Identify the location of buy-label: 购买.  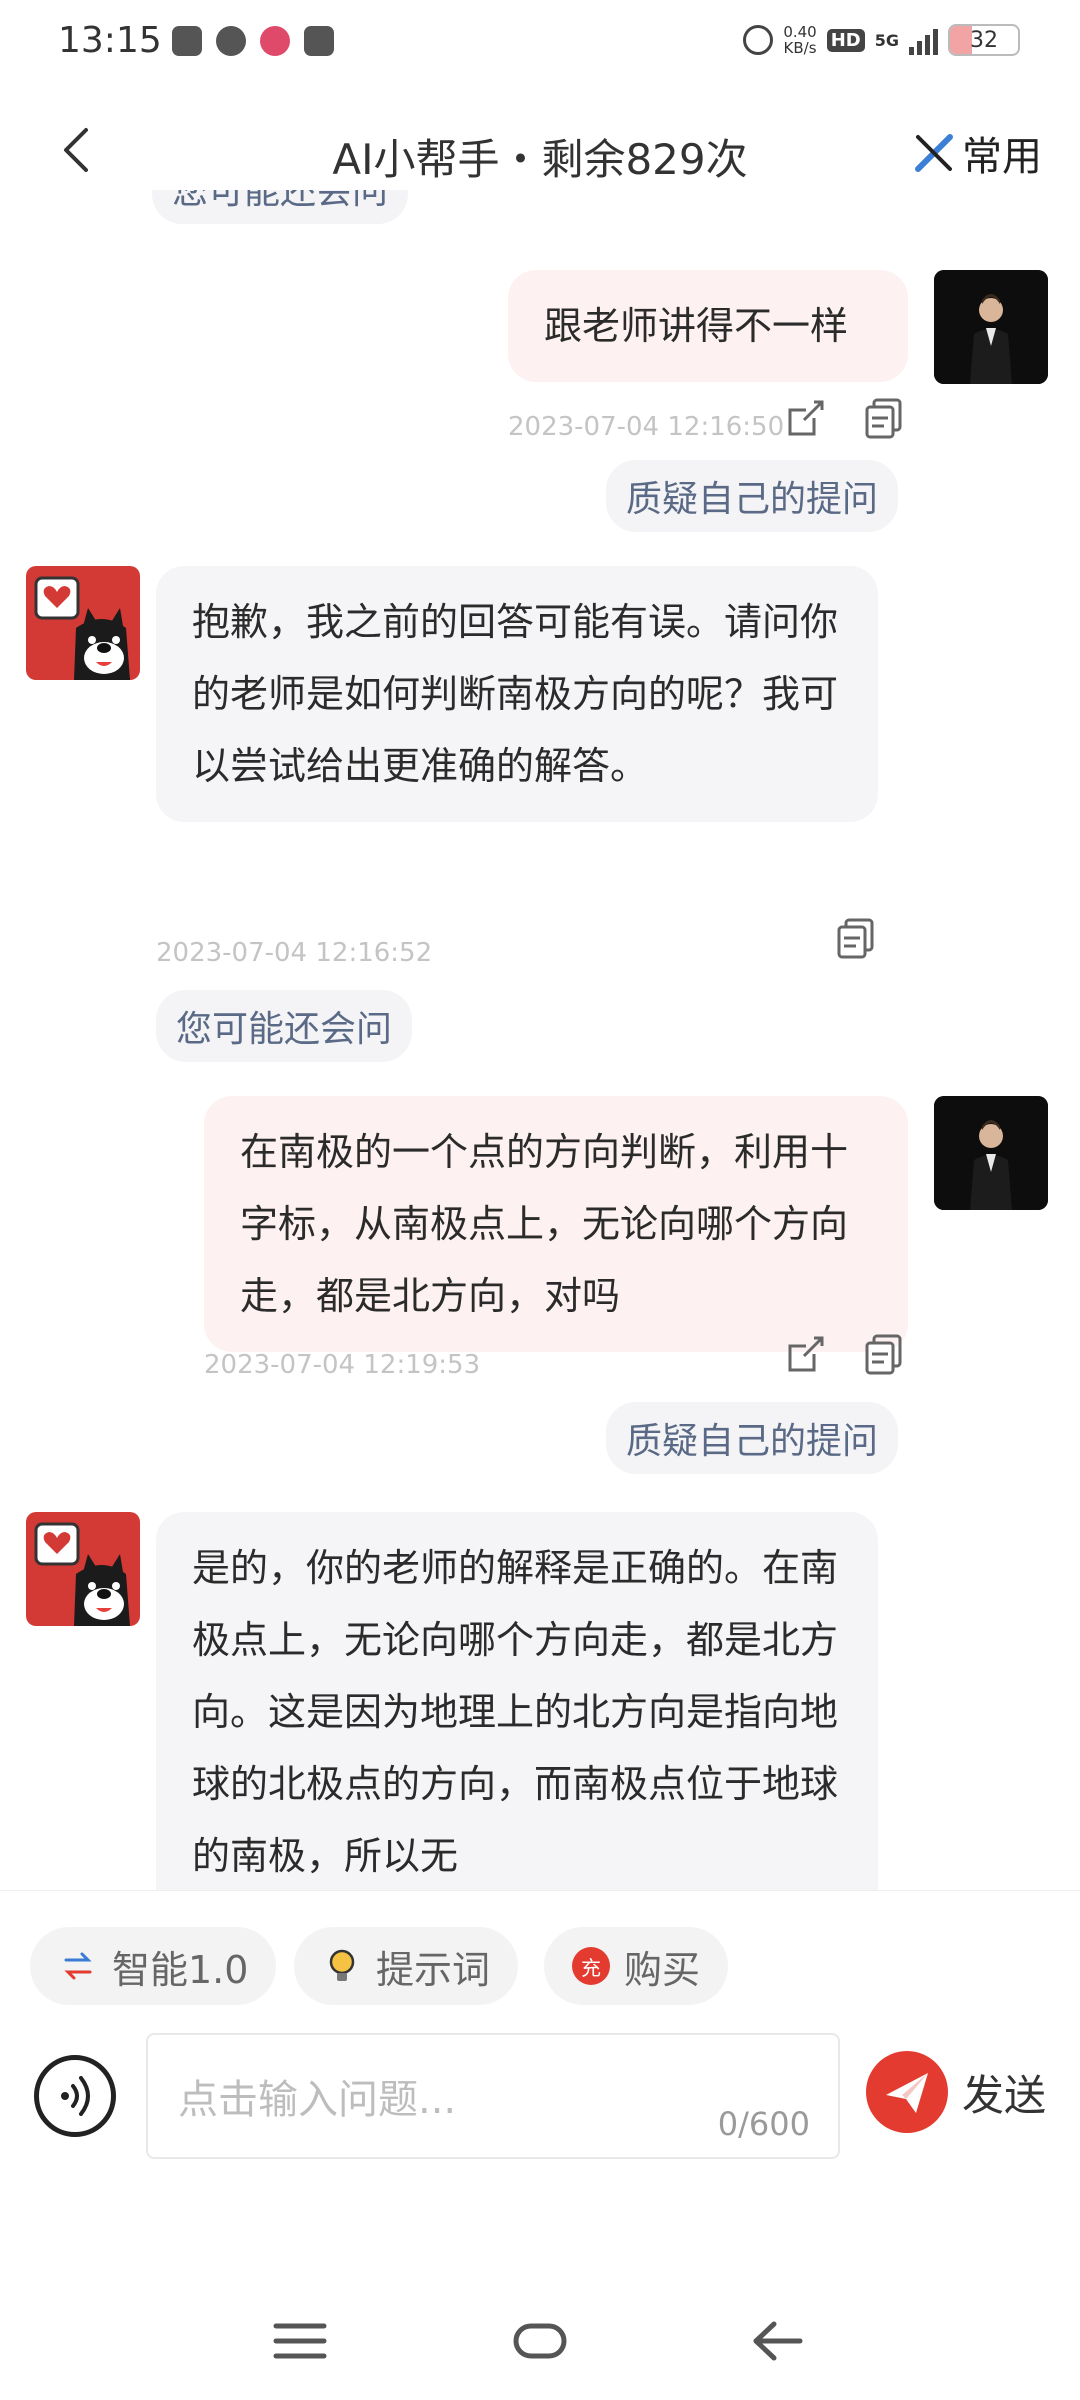
(662, 1969).